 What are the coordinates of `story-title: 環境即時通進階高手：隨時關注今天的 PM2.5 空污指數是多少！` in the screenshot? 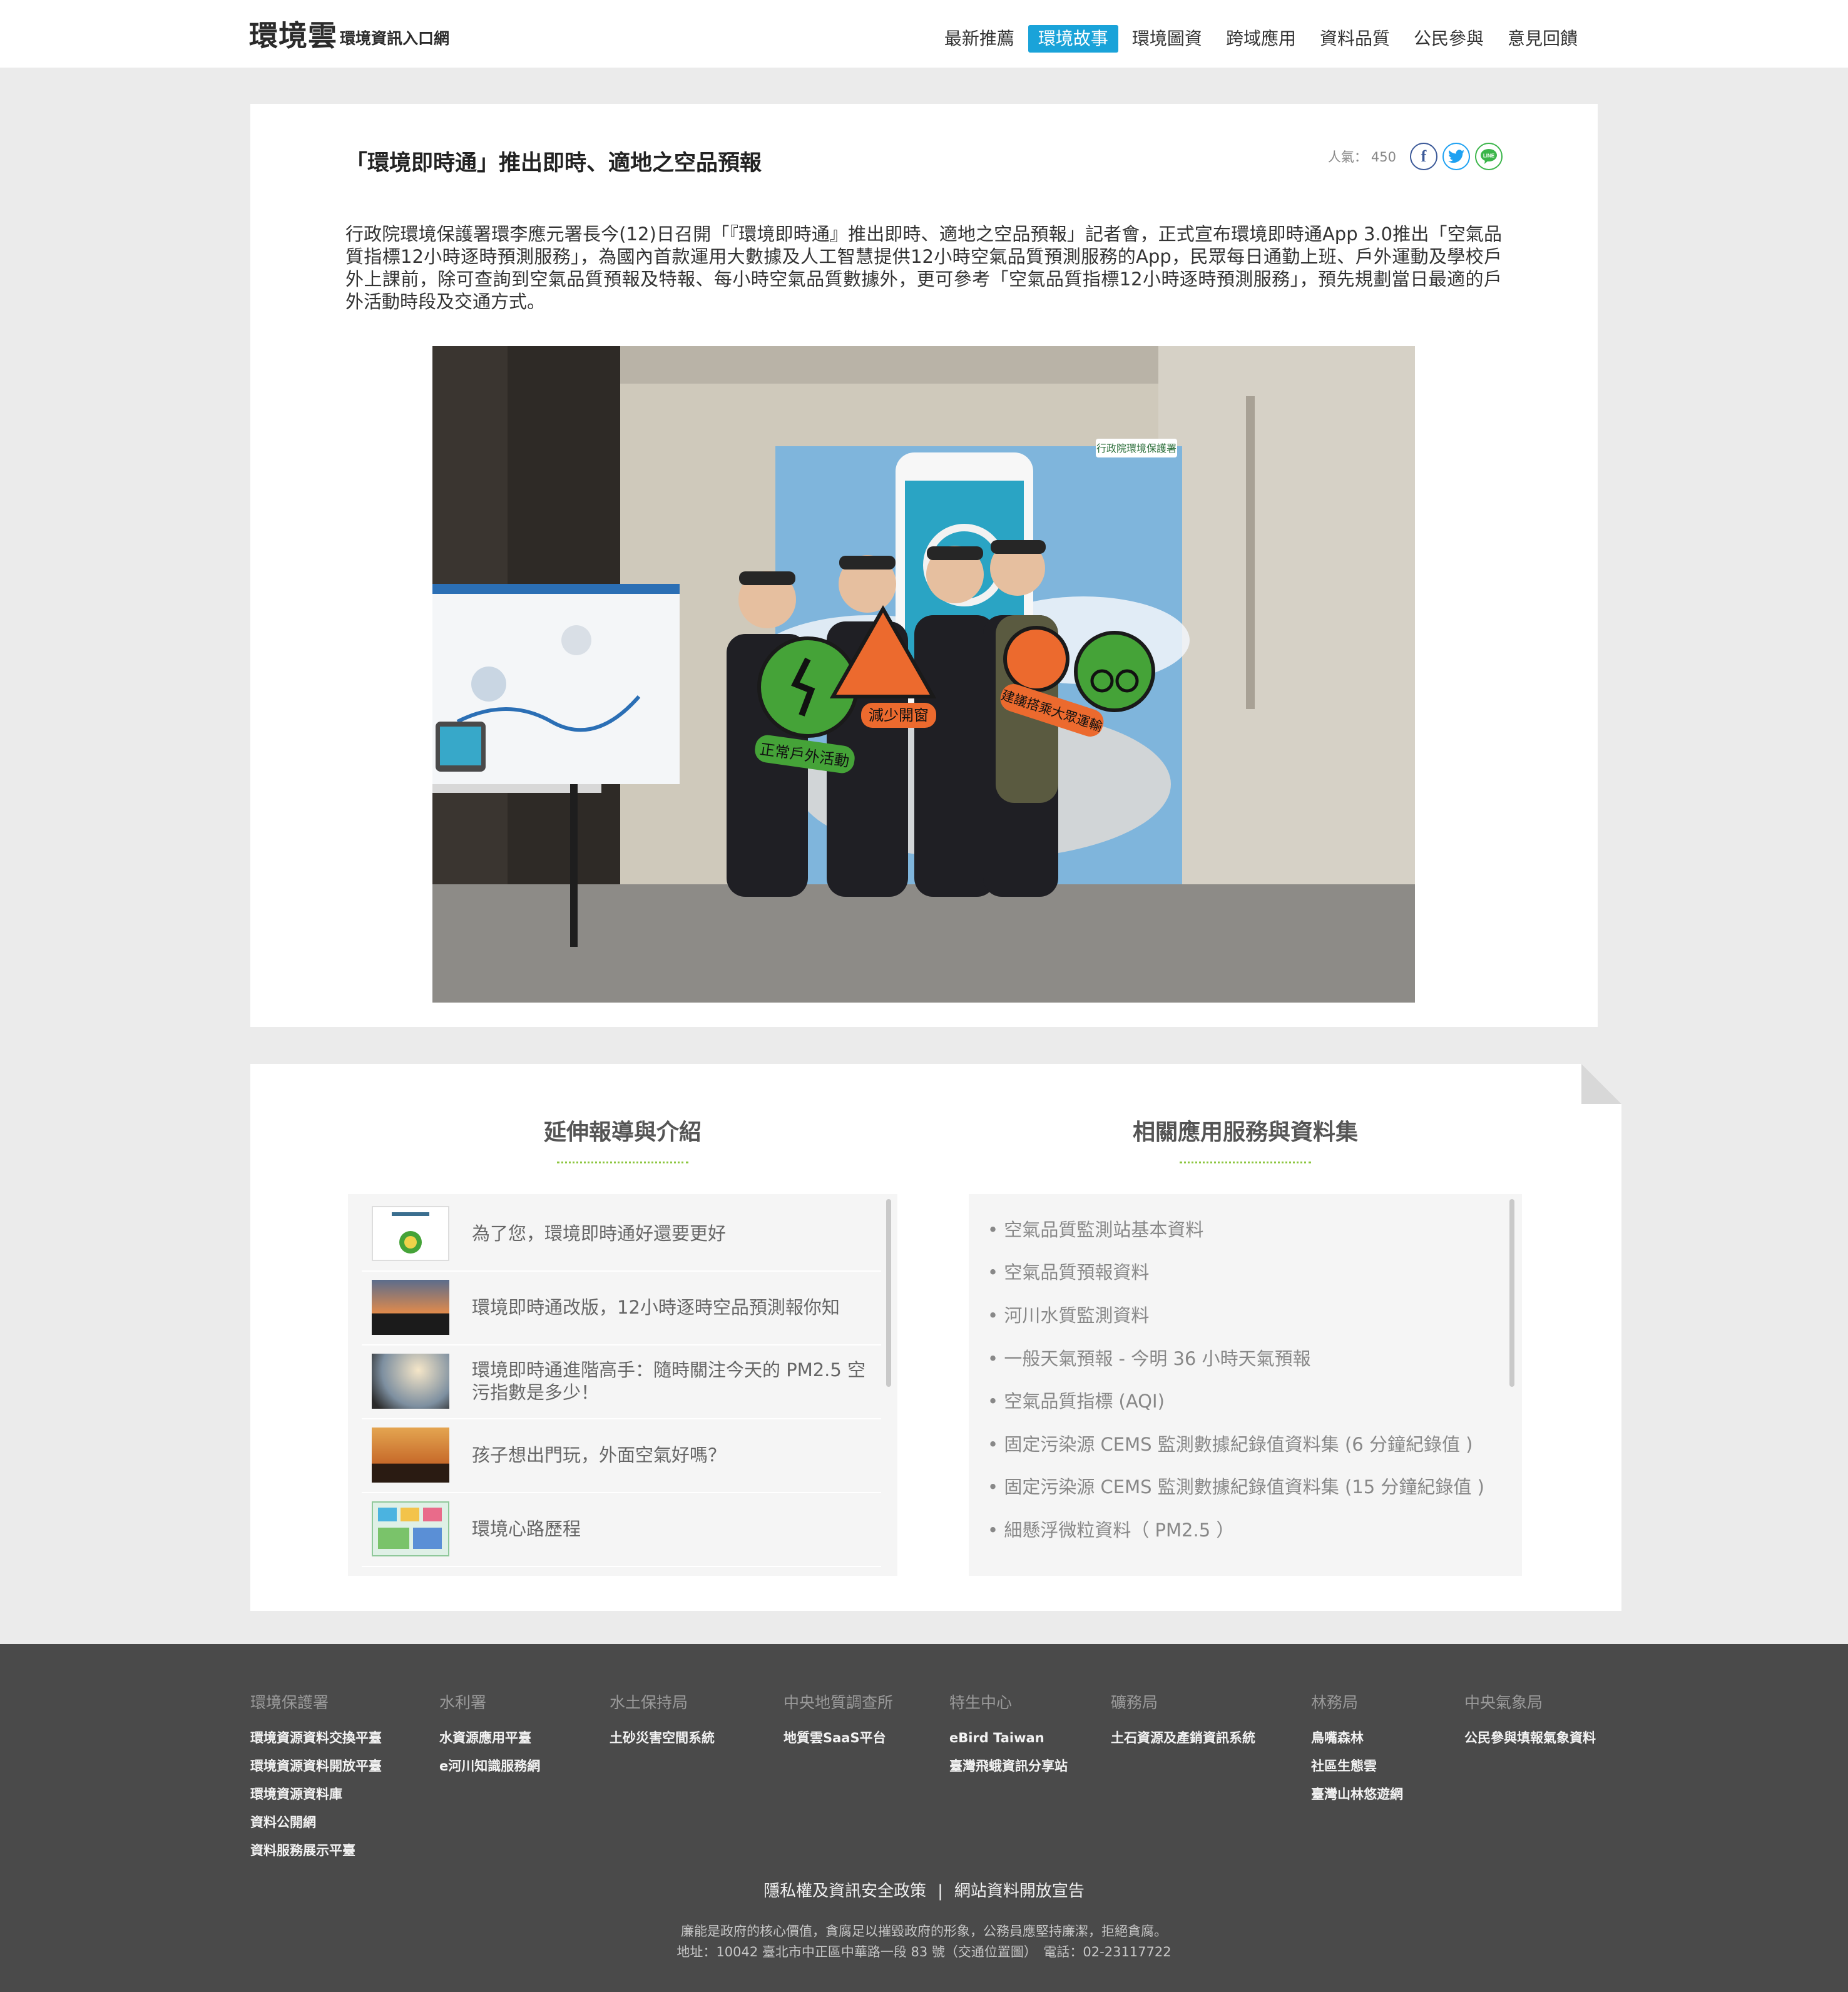 It's located at (669, 1381).